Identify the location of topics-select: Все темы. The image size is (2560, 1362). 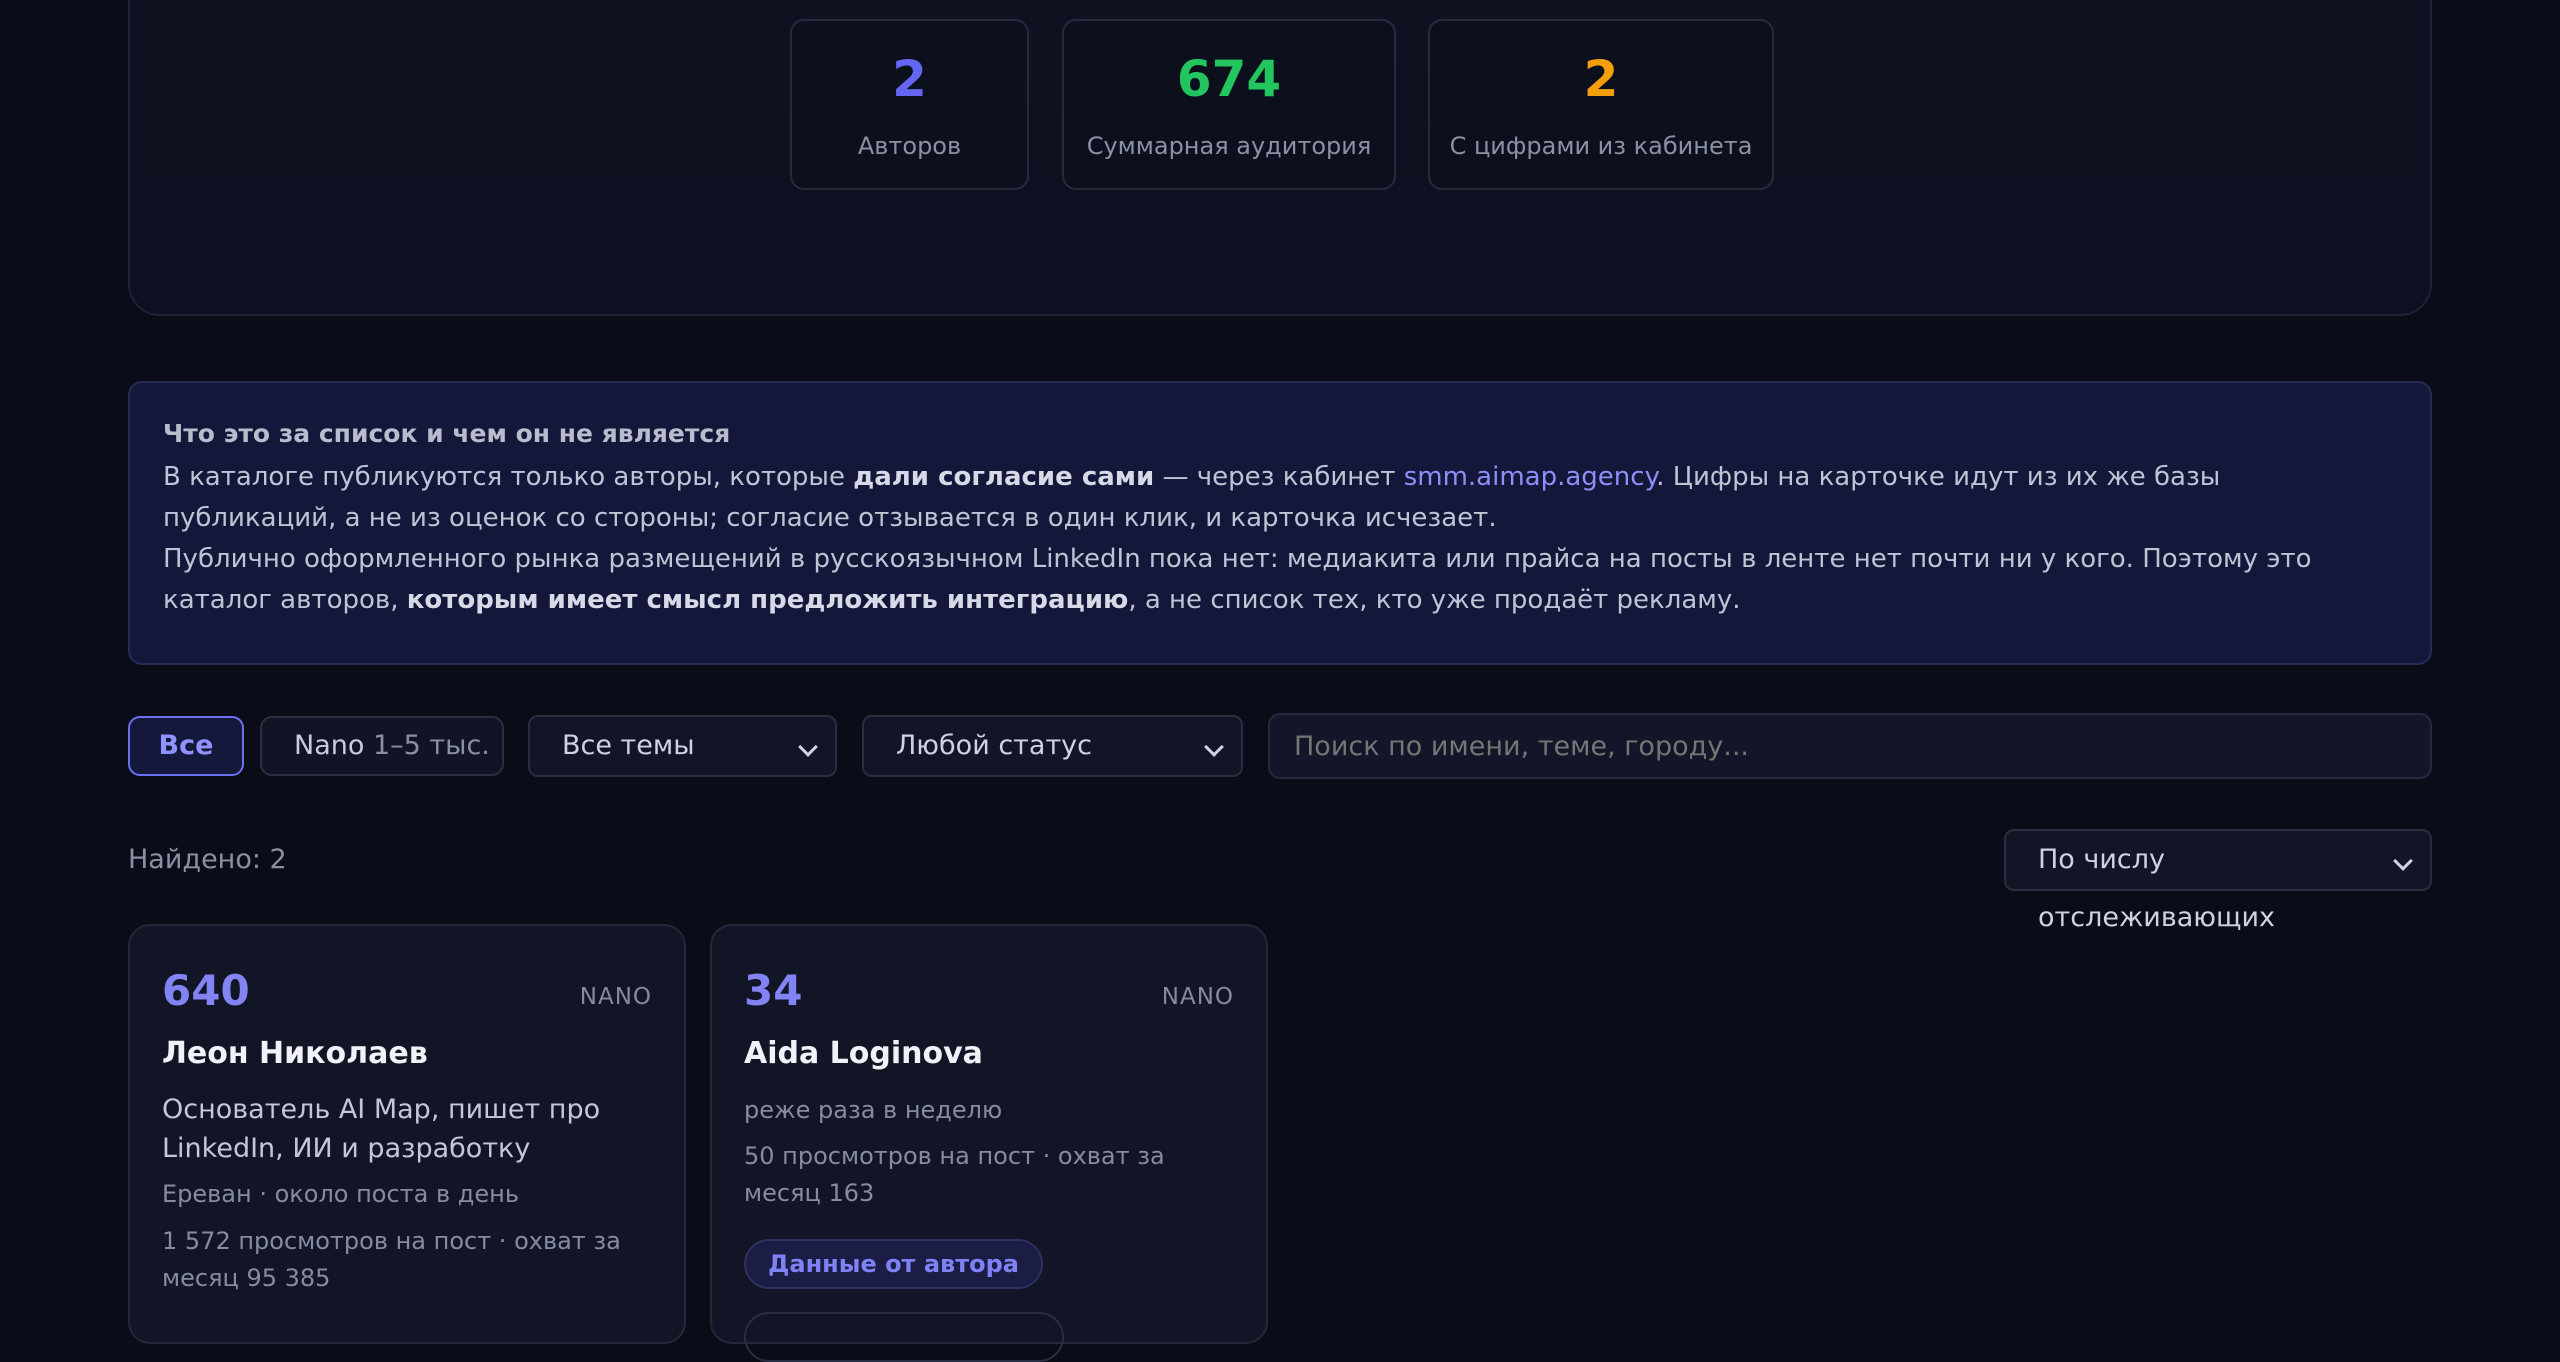
(682, 746).